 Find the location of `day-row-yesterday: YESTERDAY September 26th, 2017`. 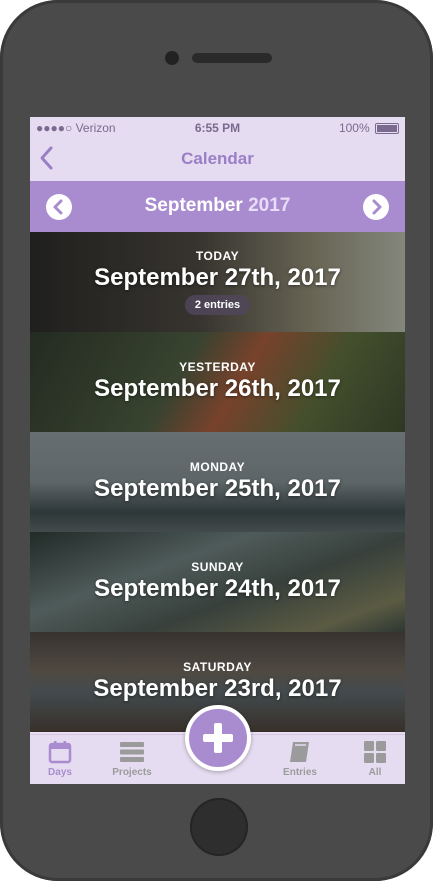

day-row-yesterday: YESTERDAY September 26th, 2017 is located at coordinates (217, 382).